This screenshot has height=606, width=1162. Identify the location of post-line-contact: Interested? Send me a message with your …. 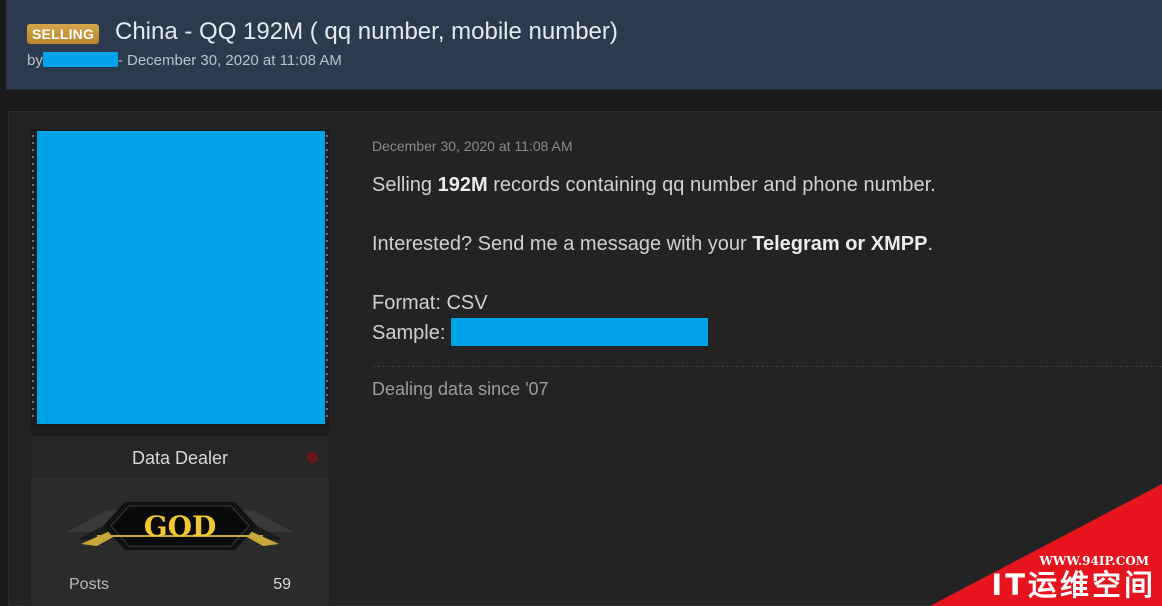
(653, 244).